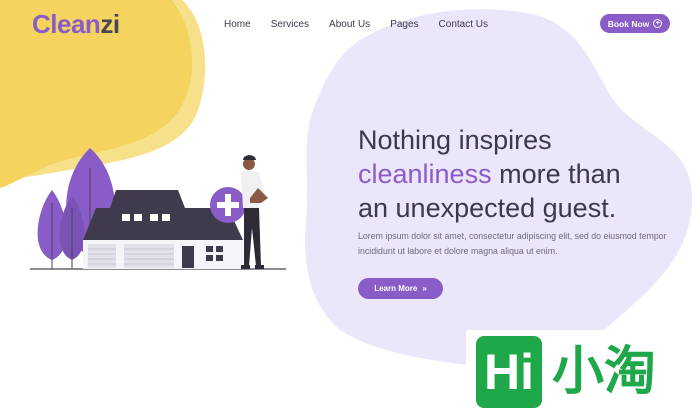  What do you see at coordinates (404, 24) in the screenshot?
I see `nav-item-pages: Pages` at bounding box center [404, 24].